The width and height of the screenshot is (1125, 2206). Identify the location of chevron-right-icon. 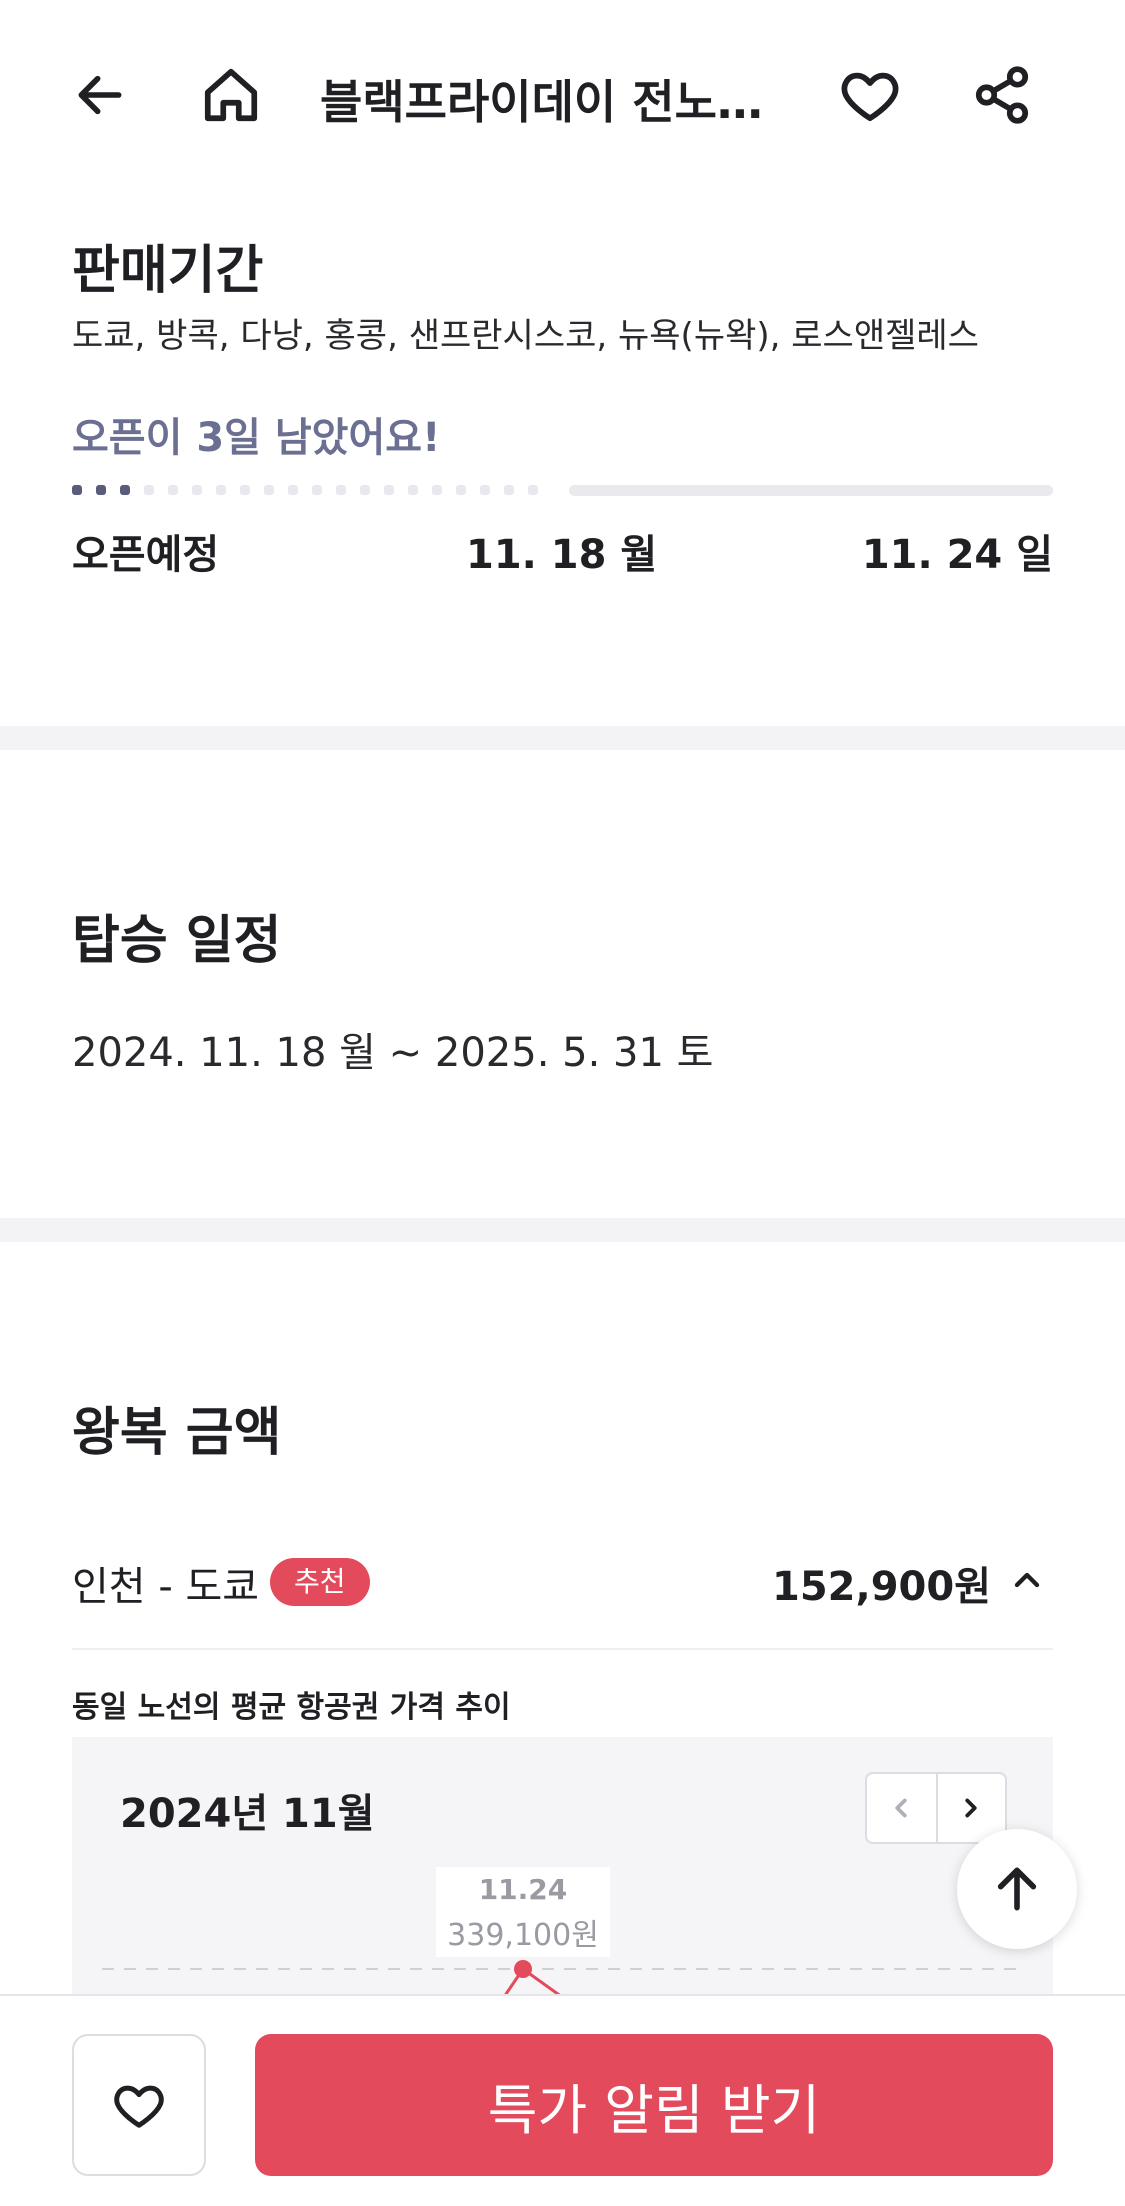
(971, 1808).